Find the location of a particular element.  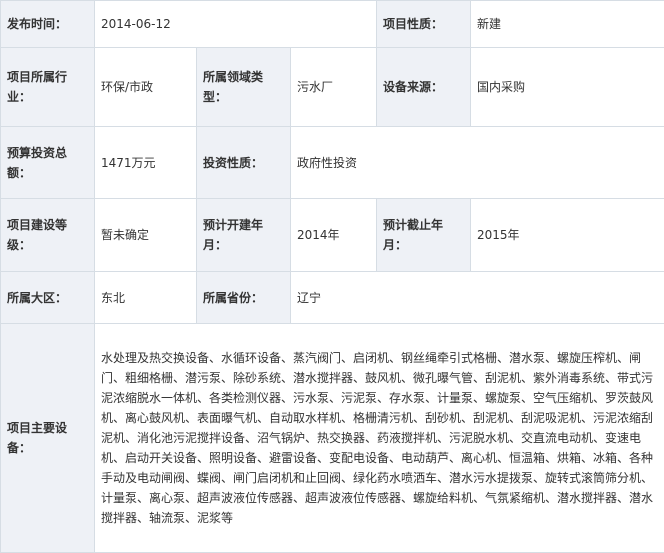

row-budget: 预算投资总额： 1471万元 投资性质： 政府性投资 is located at coordinates (332, 163).